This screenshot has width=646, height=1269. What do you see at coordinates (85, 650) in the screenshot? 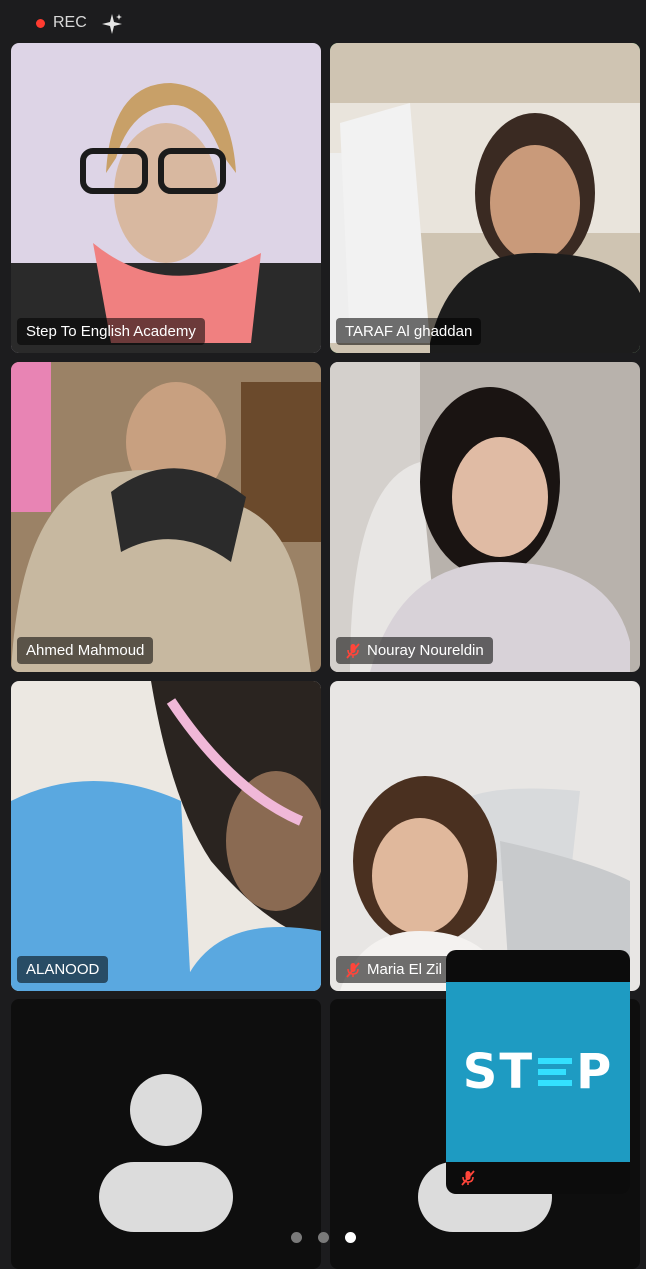
I see `participant-name: Ahmed Mahmoud` at bounding box center [85, 650].